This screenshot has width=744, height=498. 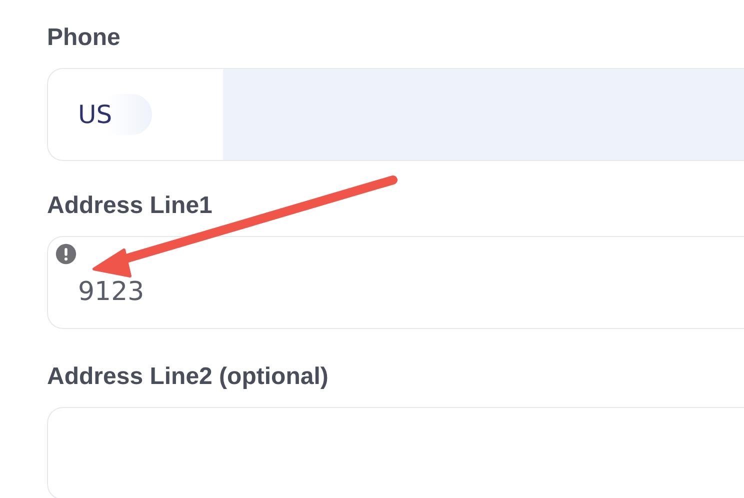 What do you see at coordinates (111, 291) in the screenshot?
I see `field-value: 9123` at bounding box center [111, 291].